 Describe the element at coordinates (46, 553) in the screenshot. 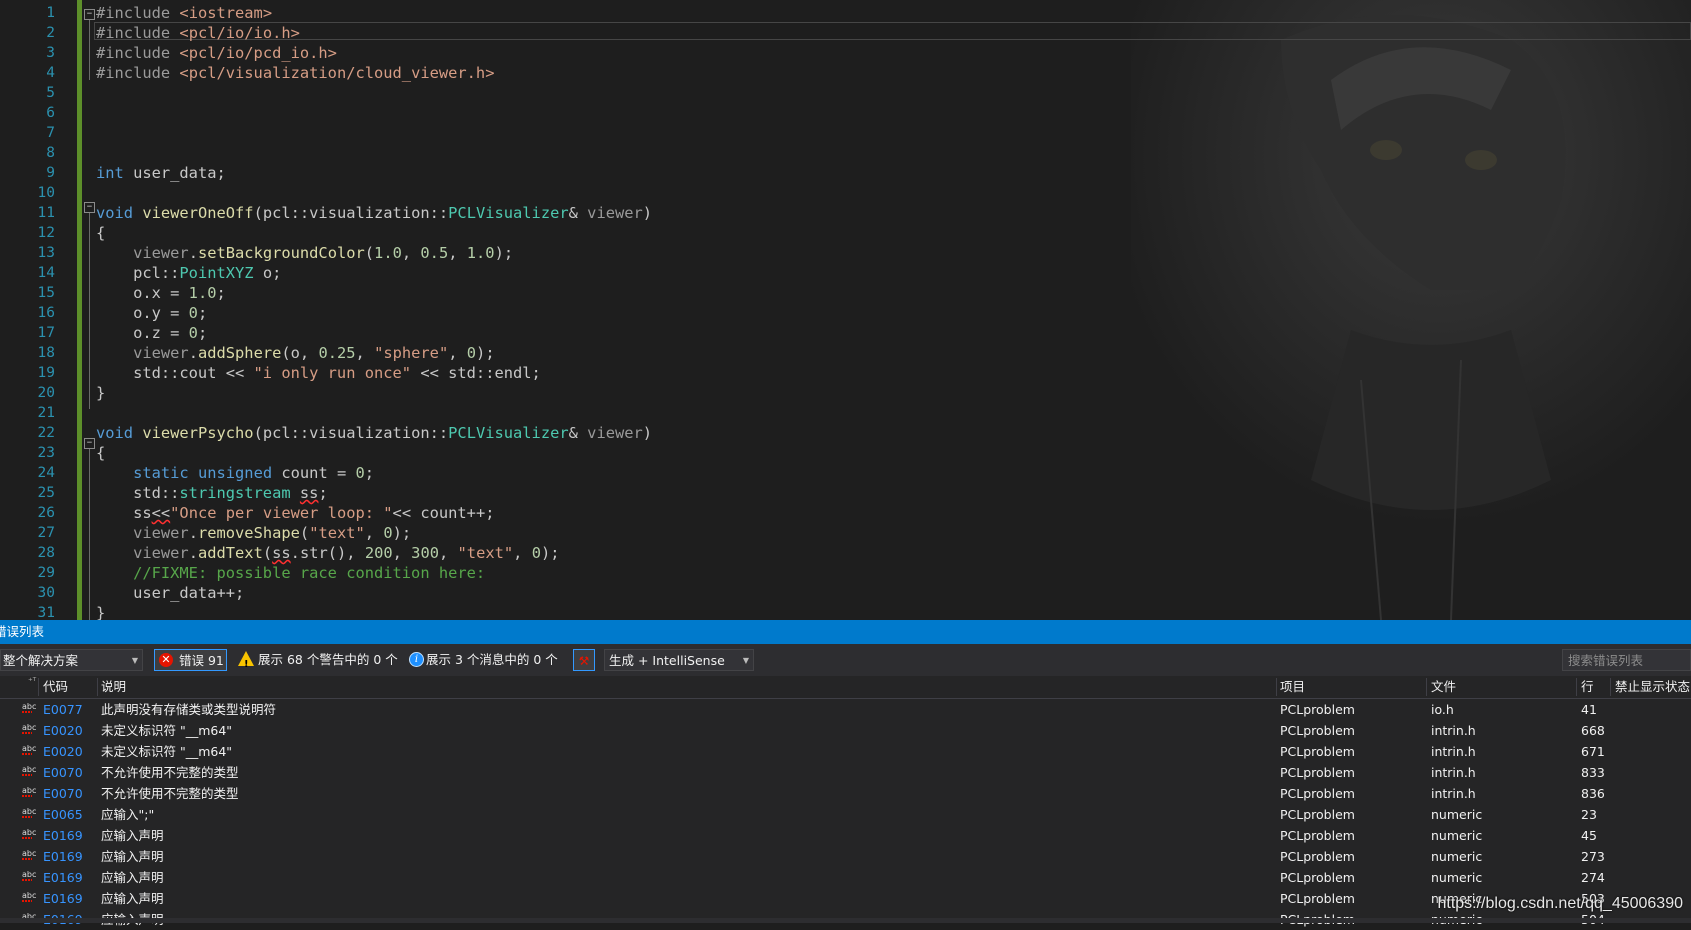

I see `line-number: 28` at that location.